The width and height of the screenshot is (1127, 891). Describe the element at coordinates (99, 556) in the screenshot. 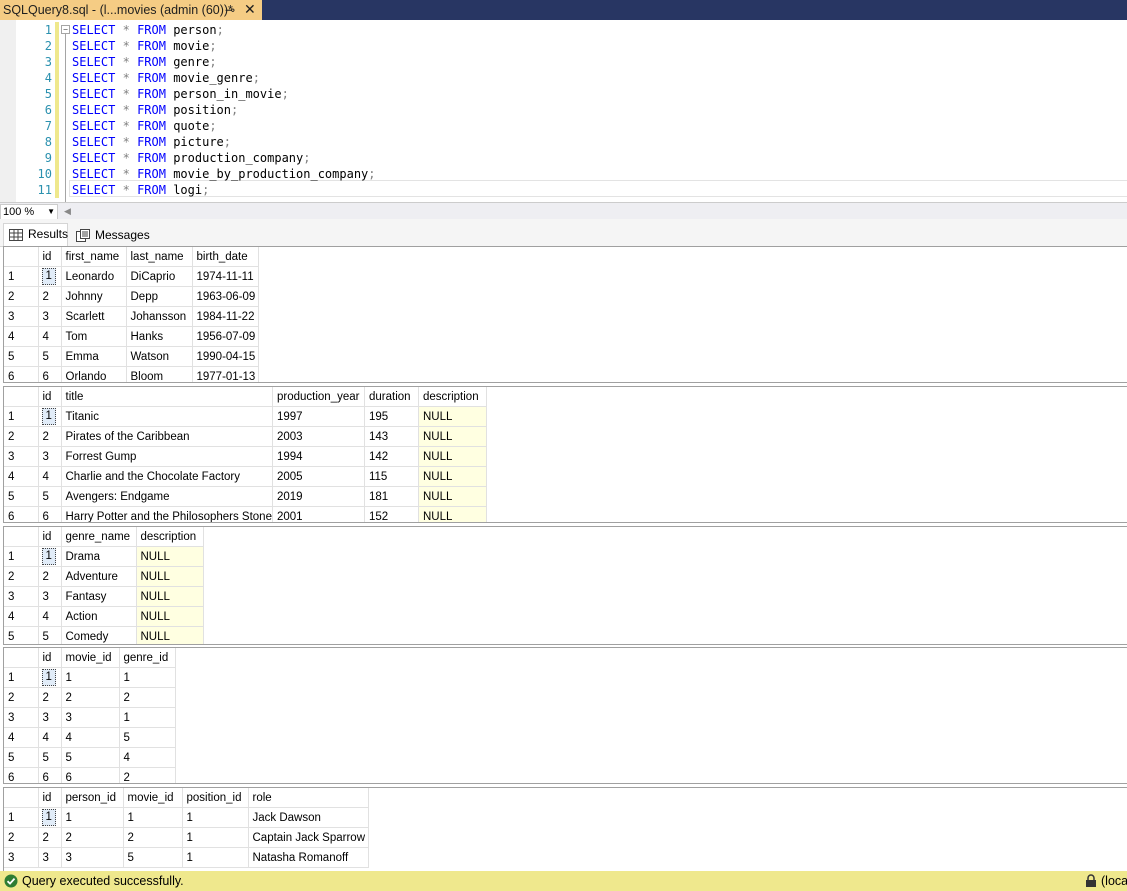

I see `table-cell: Drama` at that location.